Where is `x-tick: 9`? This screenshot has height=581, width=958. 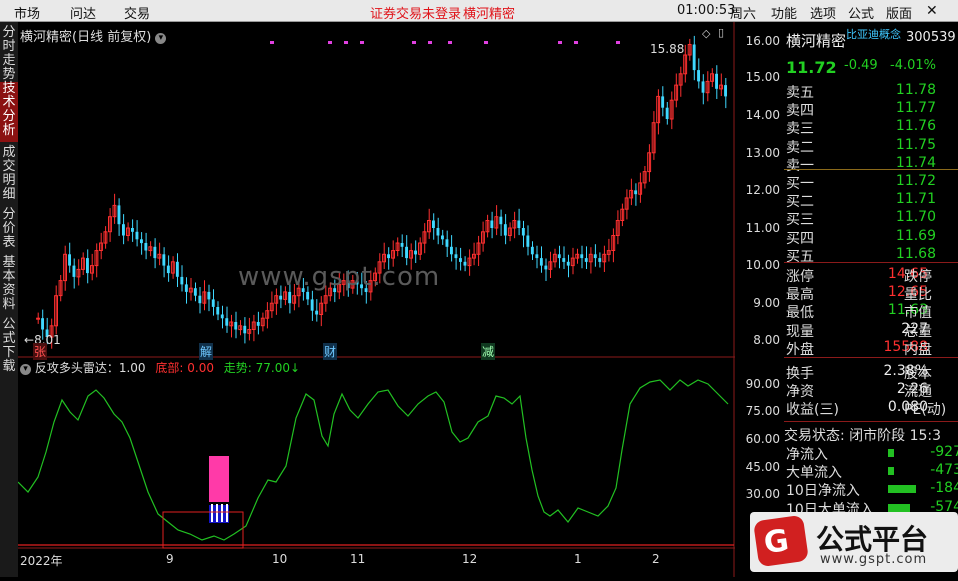 x-tick: 9 is located at coordinates (170, 559).